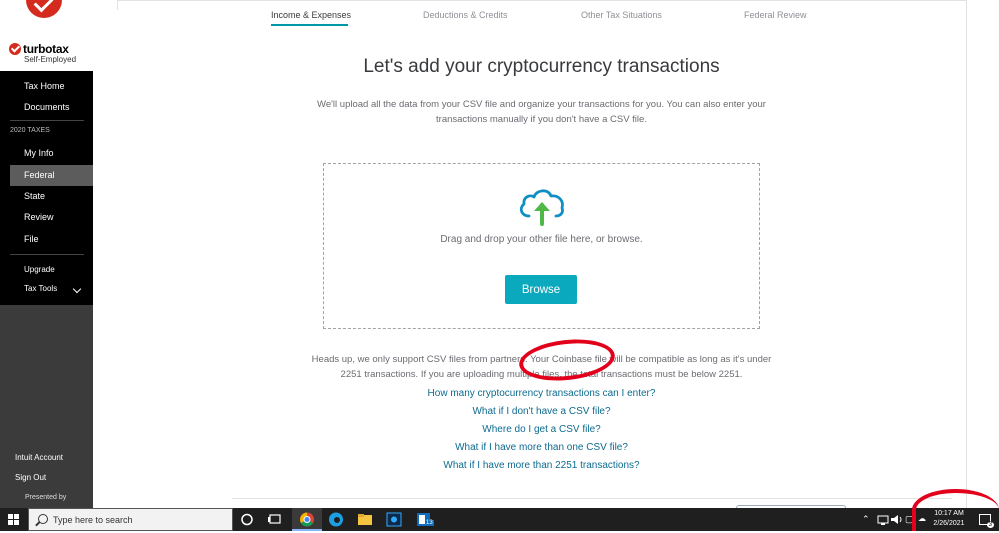 This screenshot has width=999, height=533. I want to click on cortana-icon, so click(247, 519).